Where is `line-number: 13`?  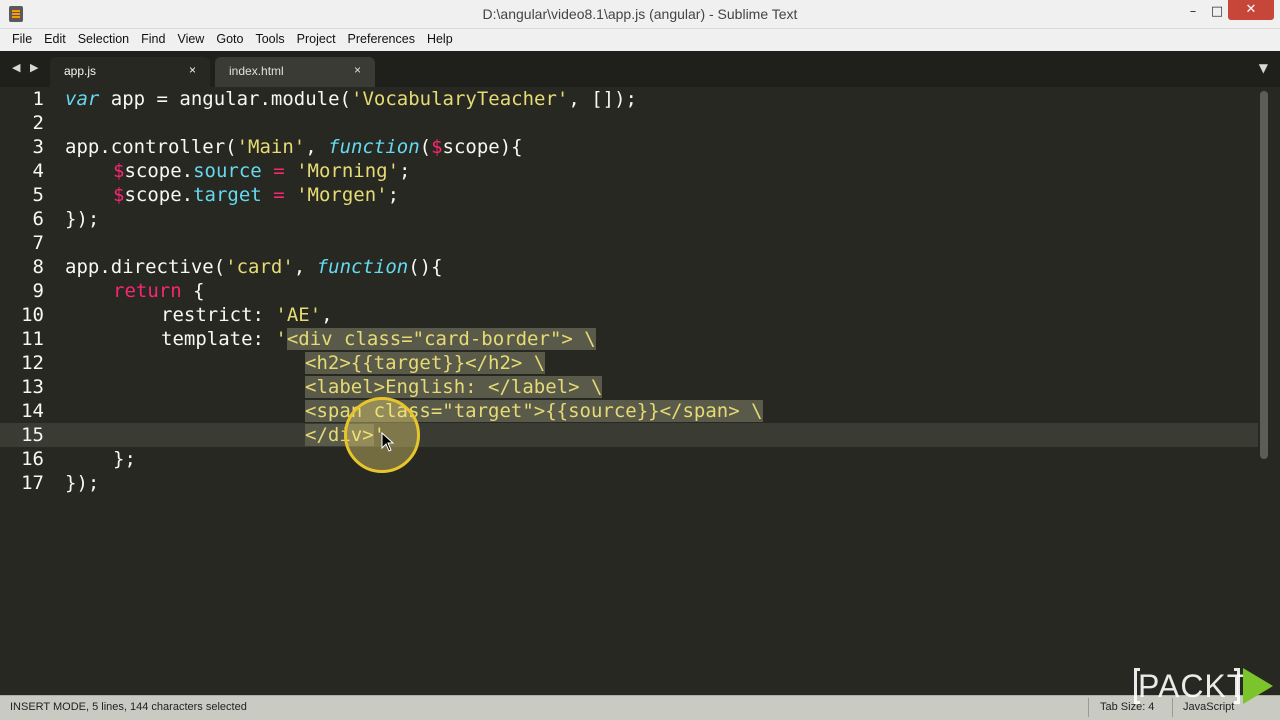 line-number: 13 is located at coordinates (32, 387).